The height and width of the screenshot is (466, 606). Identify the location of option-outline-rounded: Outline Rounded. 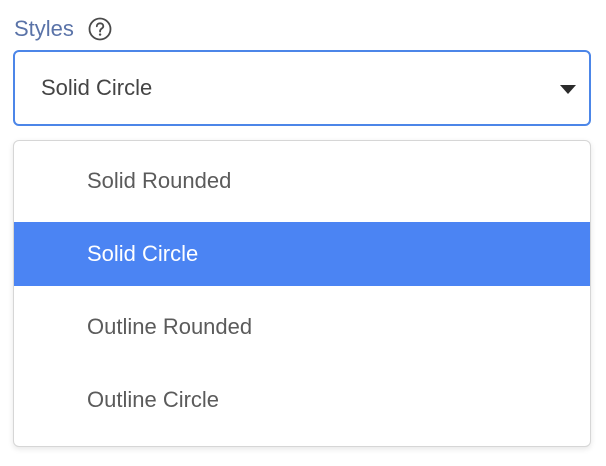
(302, 327).